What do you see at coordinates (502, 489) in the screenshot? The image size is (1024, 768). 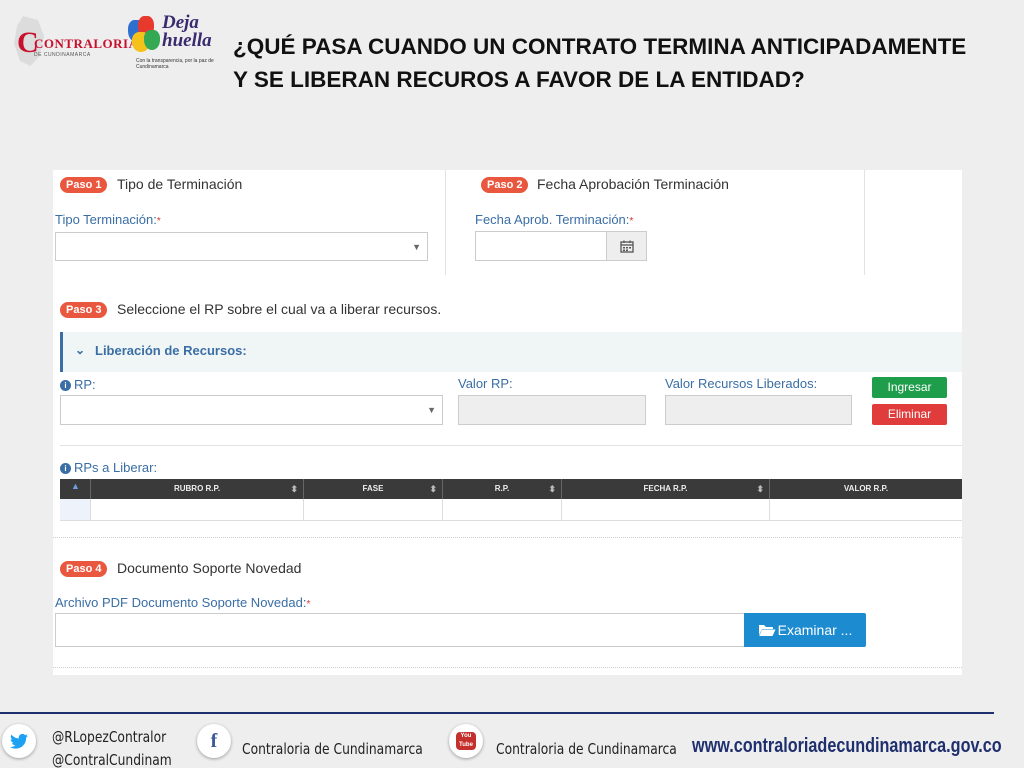 I see `grid-column-rp: R.P. ⬍` at bounding box center [502, 489].